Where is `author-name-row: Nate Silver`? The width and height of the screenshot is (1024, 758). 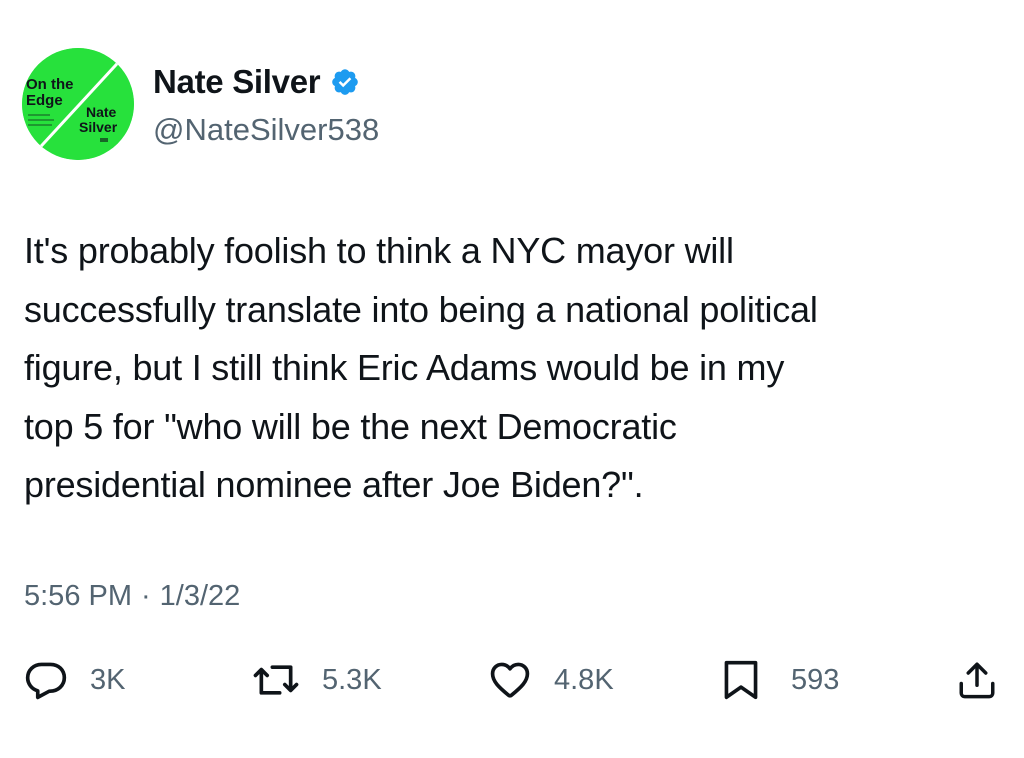 author-name-row: Nate Silver is located at coordinates (256, 82).